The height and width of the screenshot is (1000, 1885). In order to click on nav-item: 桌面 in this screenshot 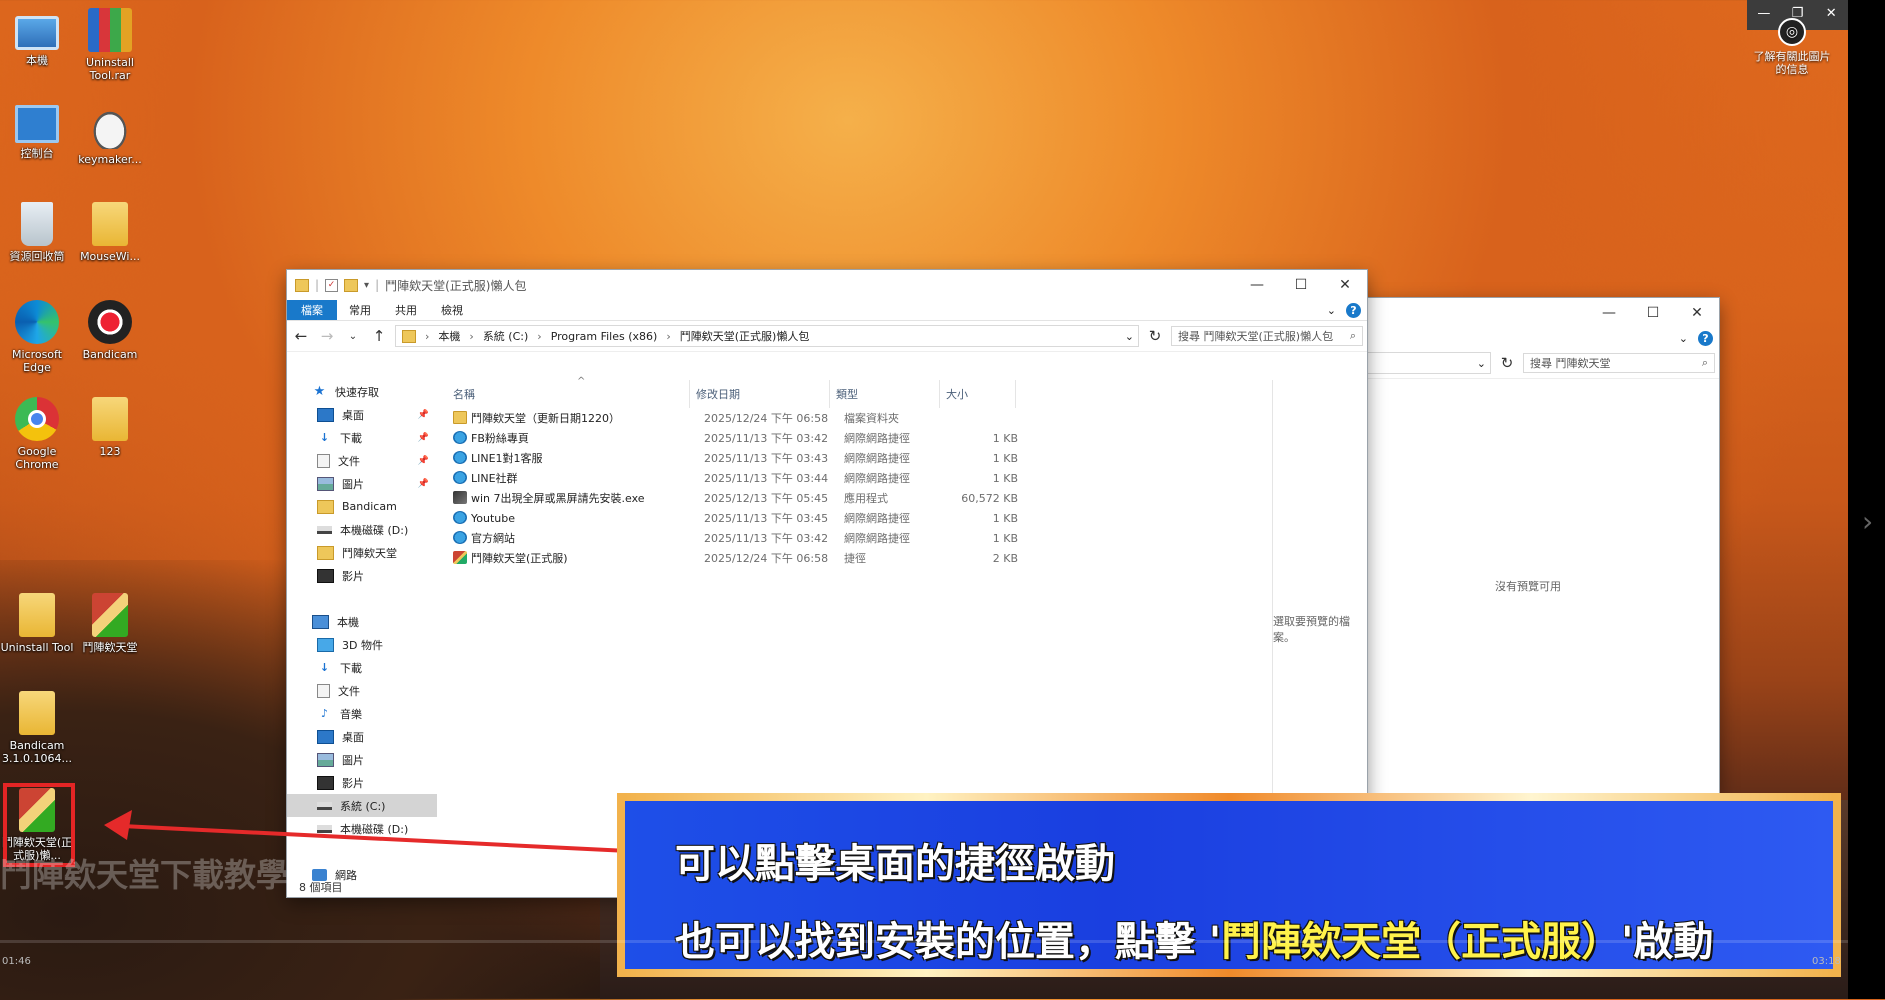, I will do `click(362, 736)`.